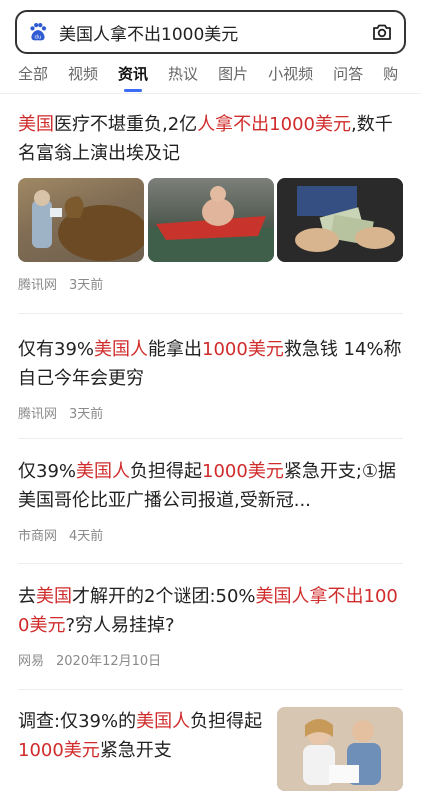  I want to click on headline-text: 仅有39%, so click(56, 349).